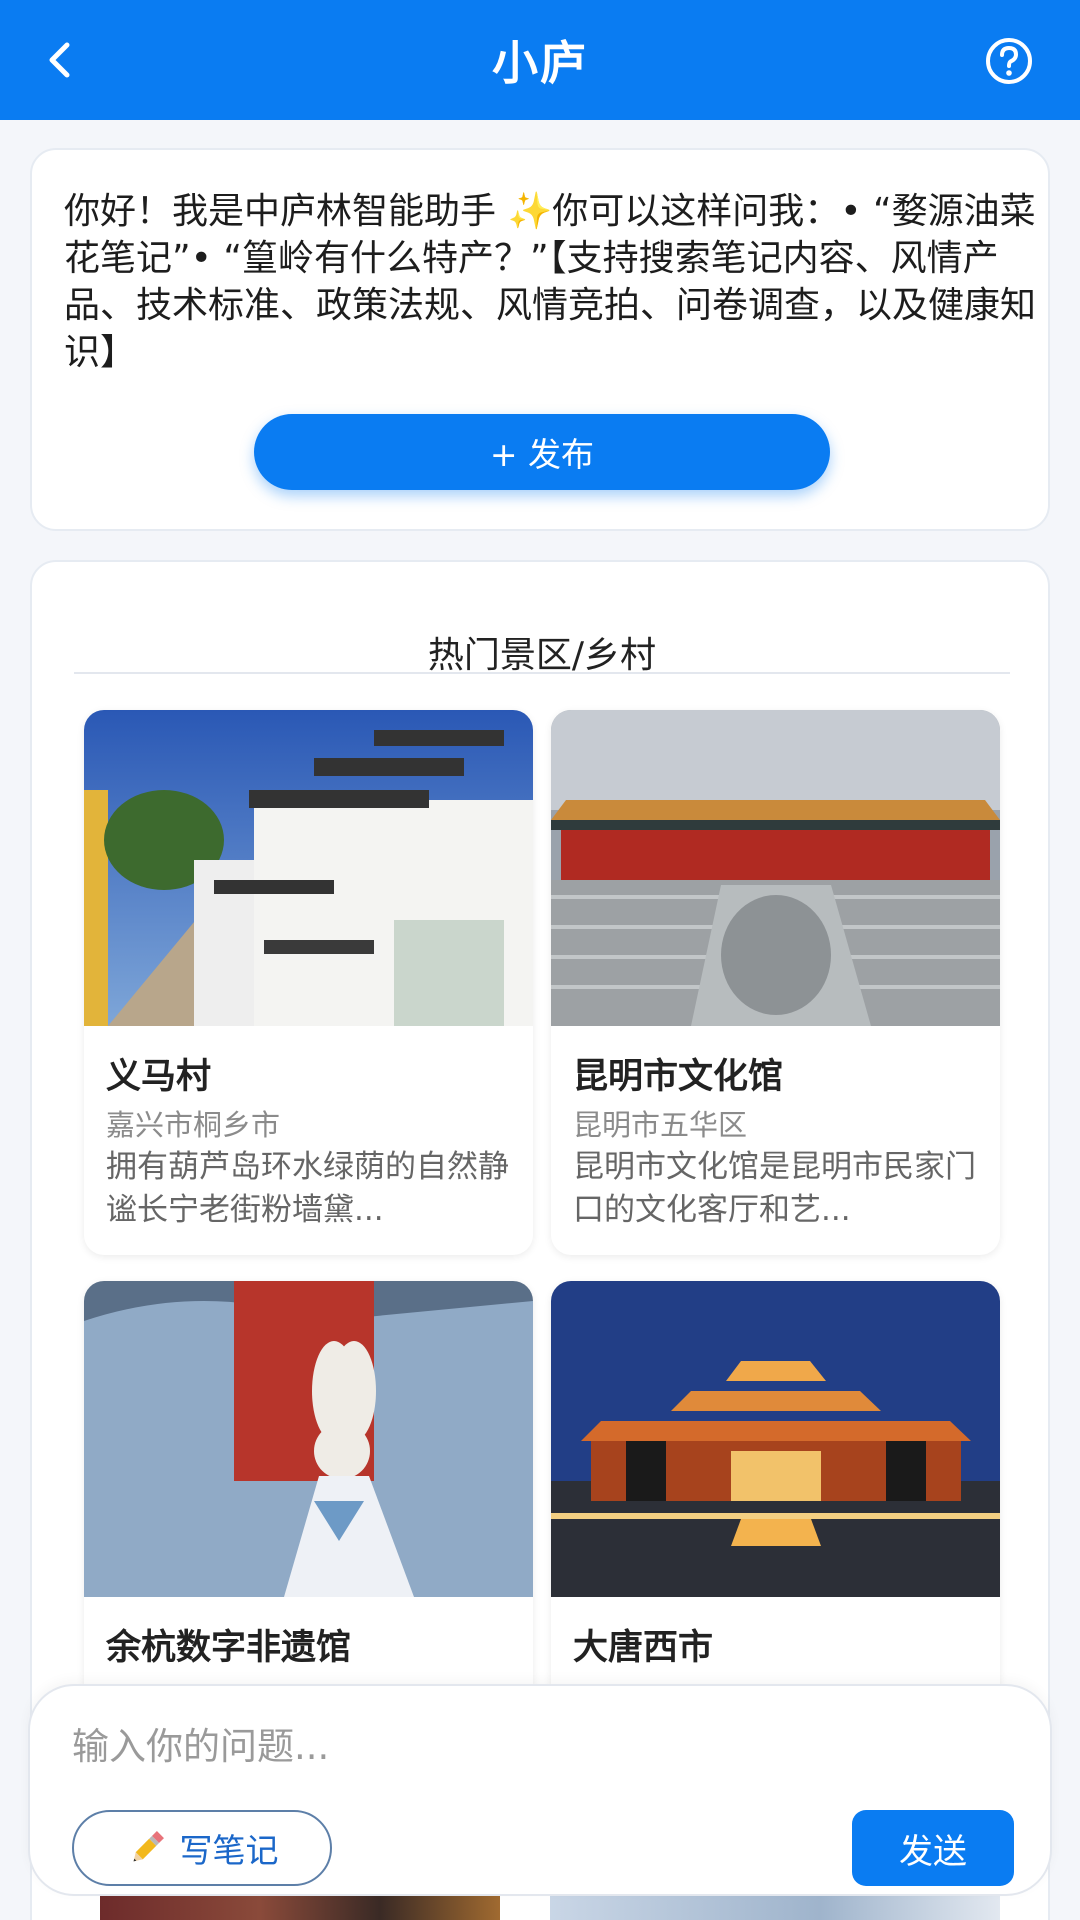 The height and width of the screenshot is (1920, 1080). Describe the element at coordinates (542, 655) in the screenshot. I see `section-title: 热门景区/乡村` at that location.